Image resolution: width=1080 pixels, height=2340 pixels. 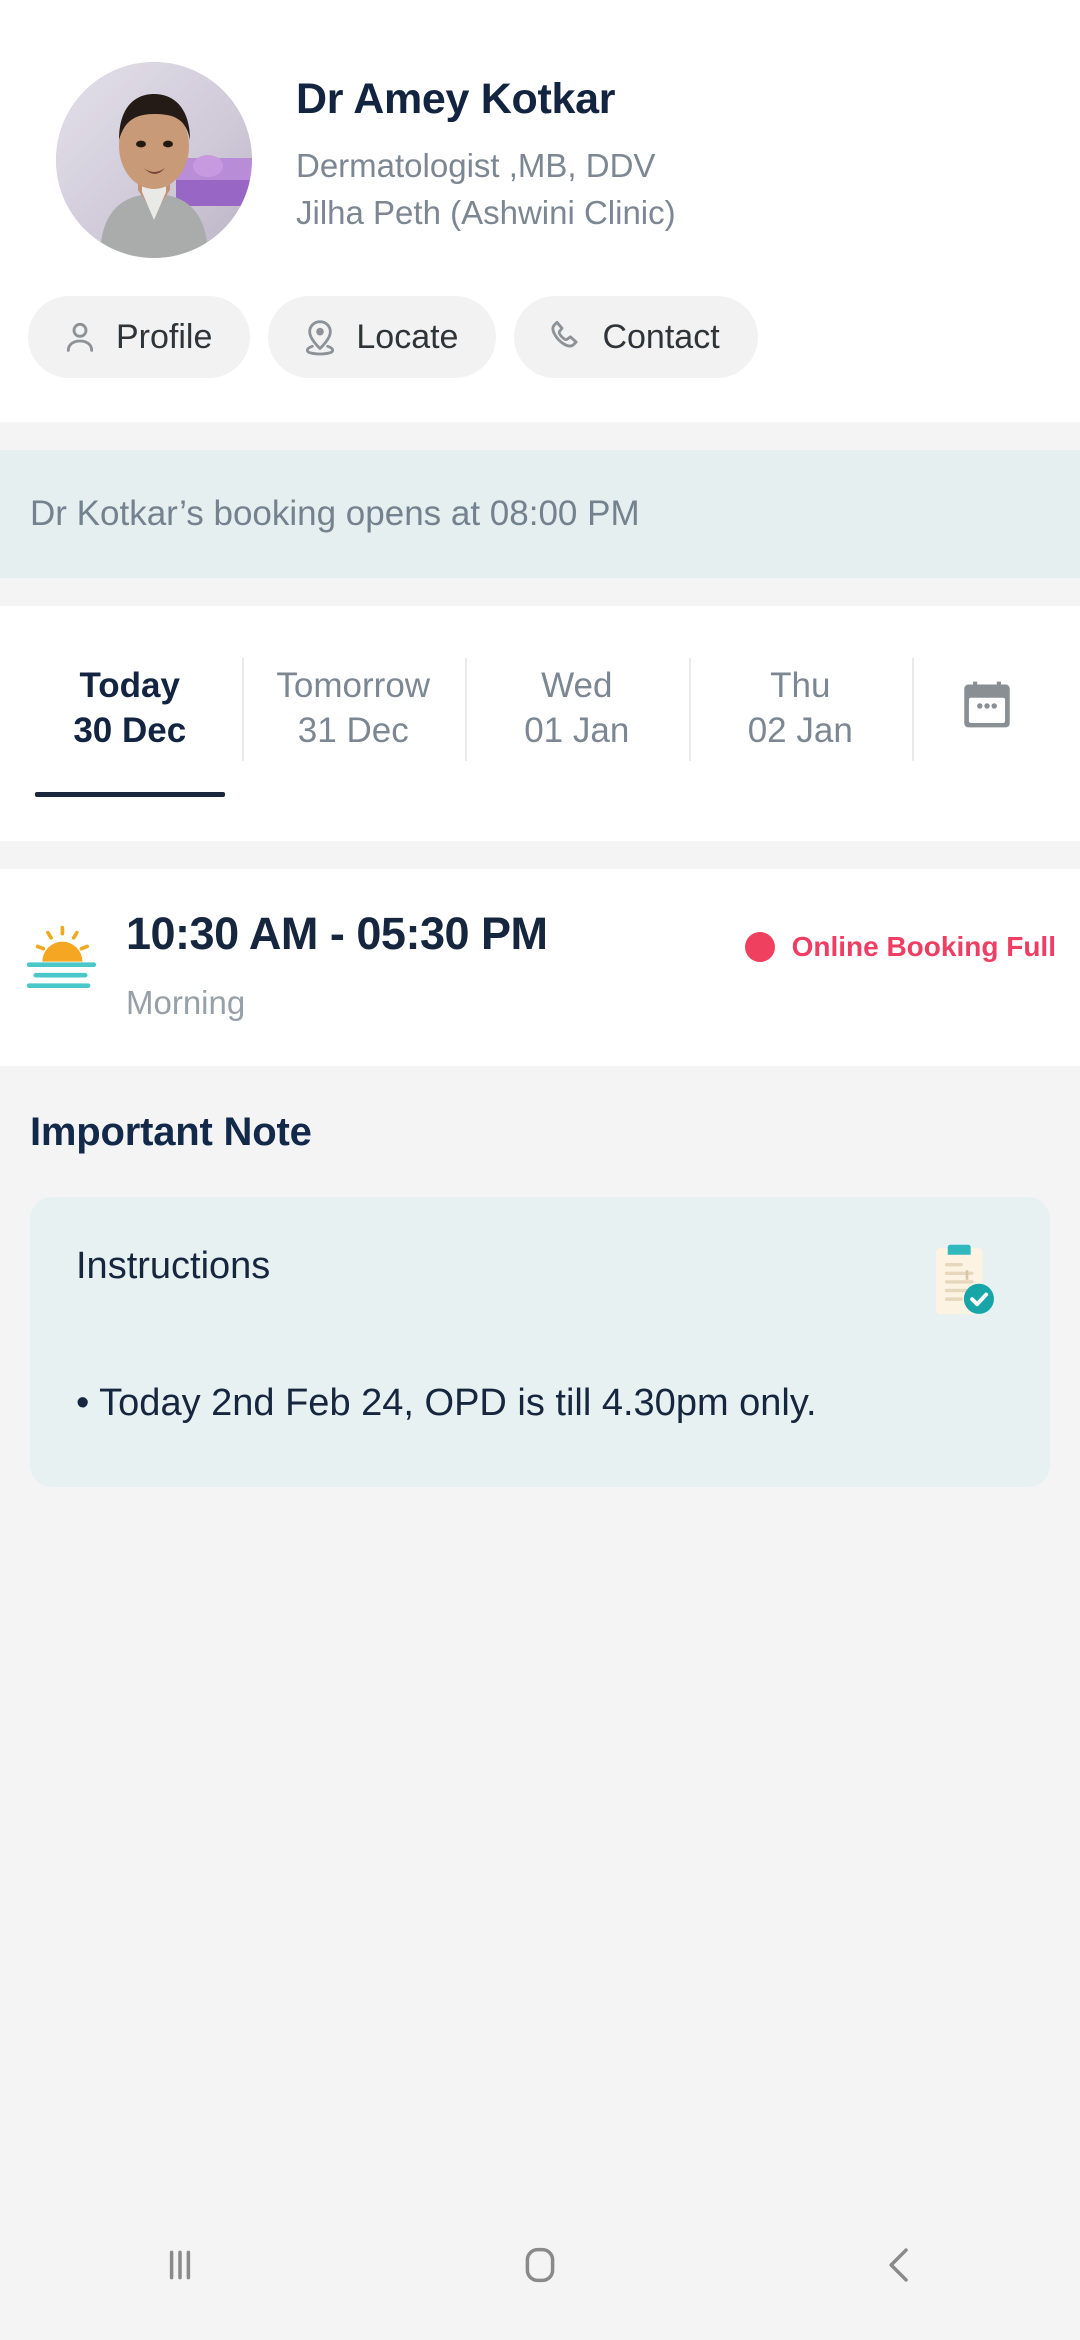 I want to click on date-tab-thu: Thu 02 Jan, so click(x=800, y=716).